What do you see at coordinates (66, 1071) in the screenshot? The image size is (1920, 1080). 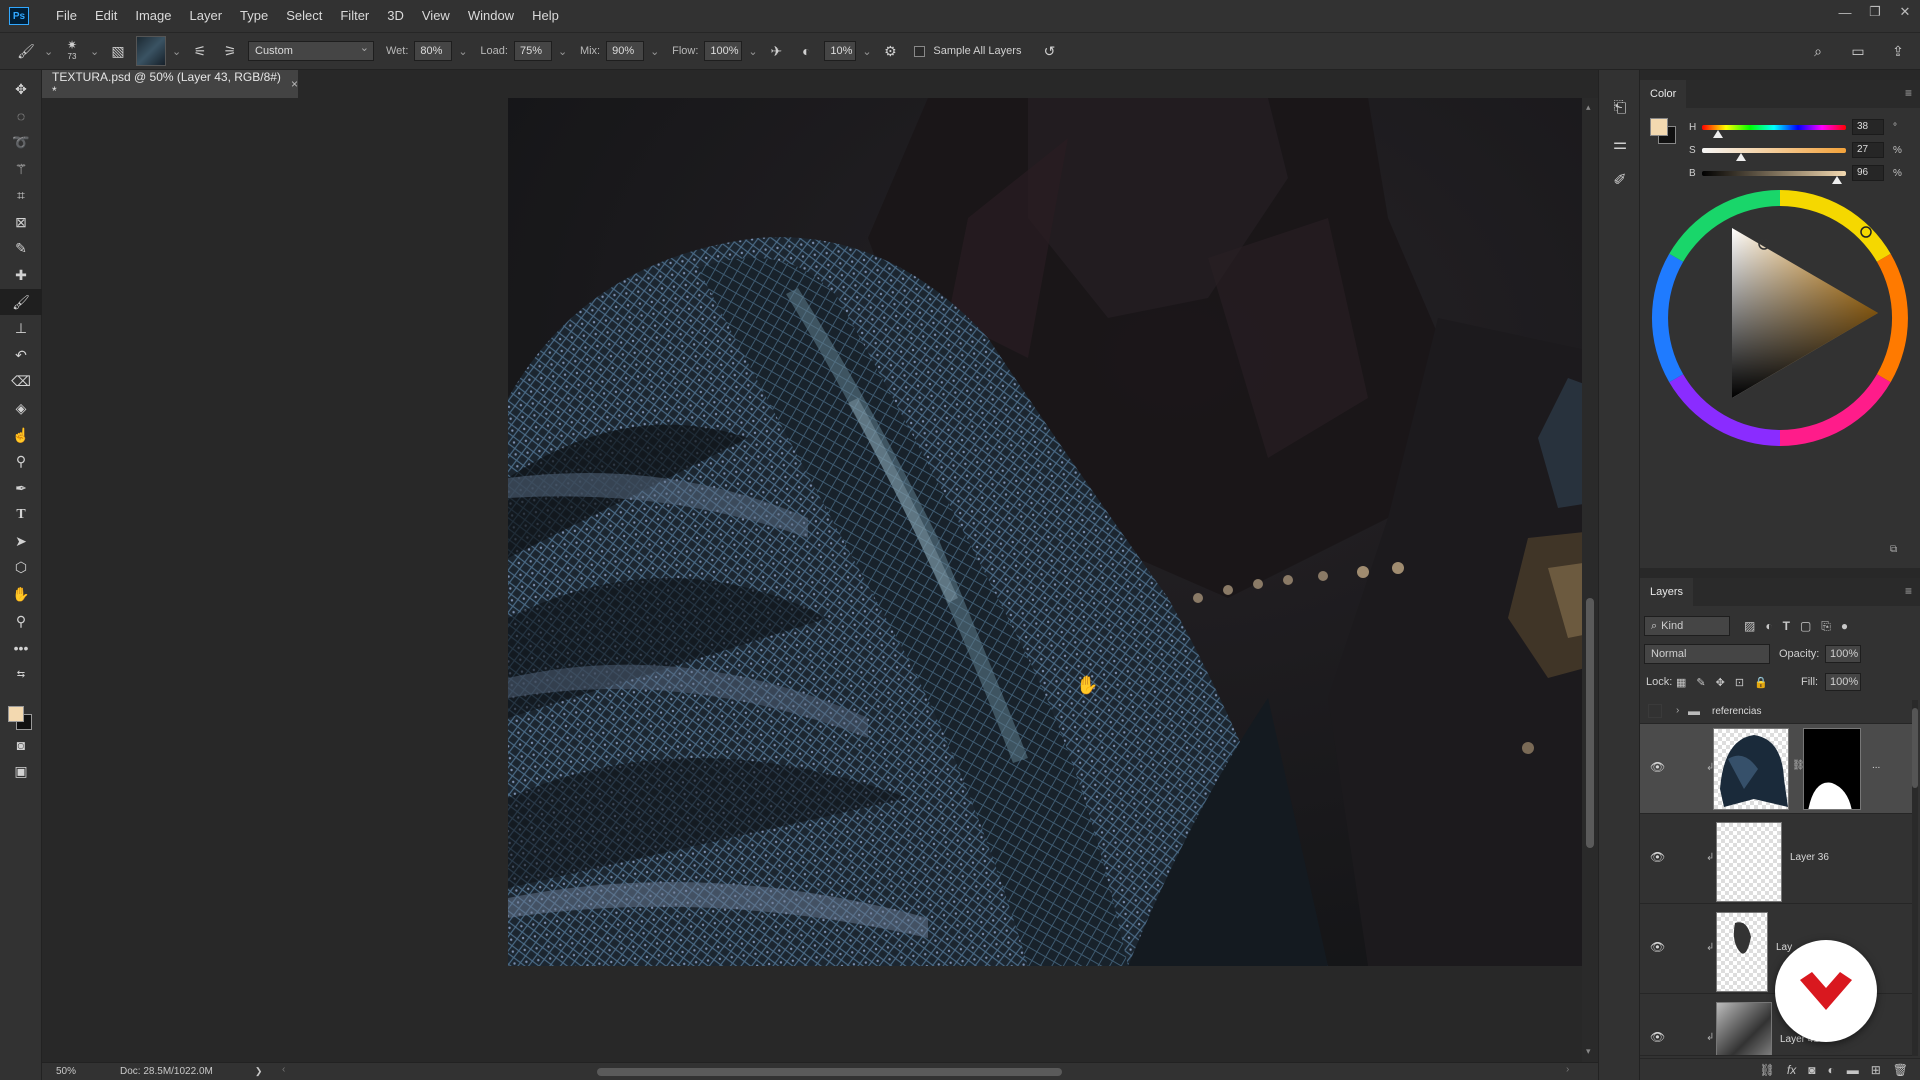 I see `zoom-level: 50%` at bounding box center [66, 1071].